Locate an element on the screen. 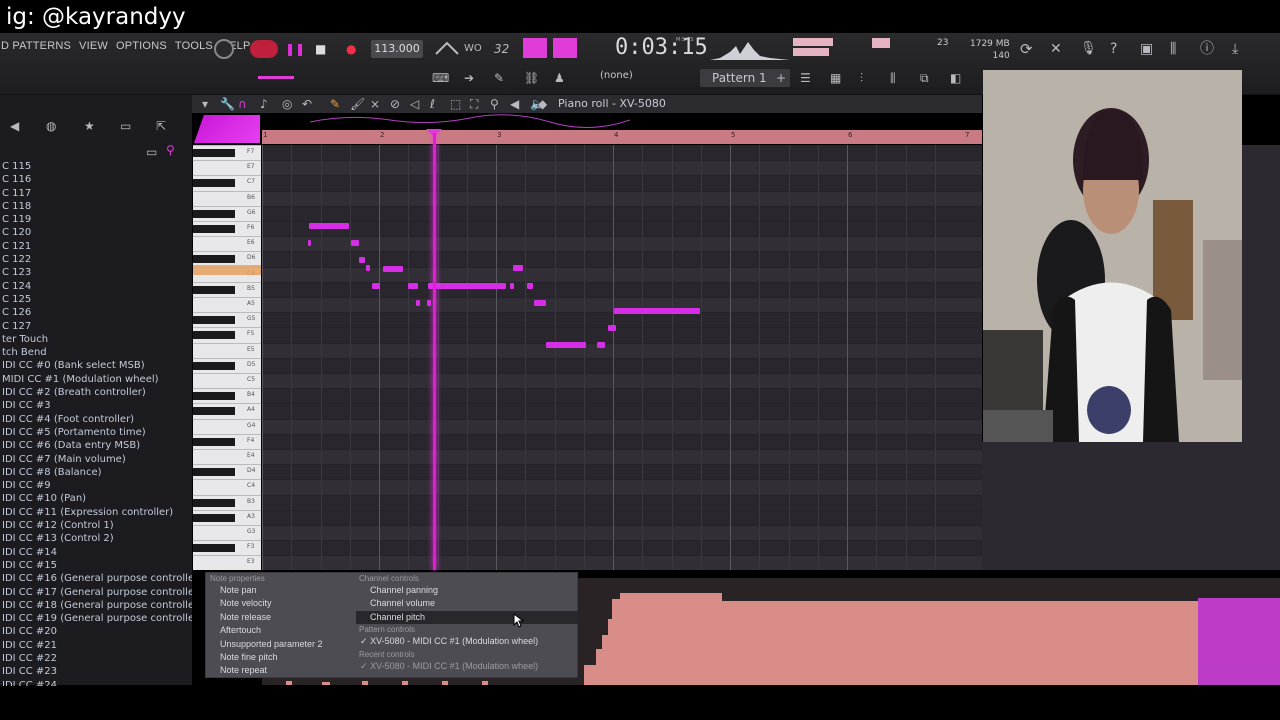 The image size is (1280, 720). browser-item: C 122 is located at coordinates (96, 259).